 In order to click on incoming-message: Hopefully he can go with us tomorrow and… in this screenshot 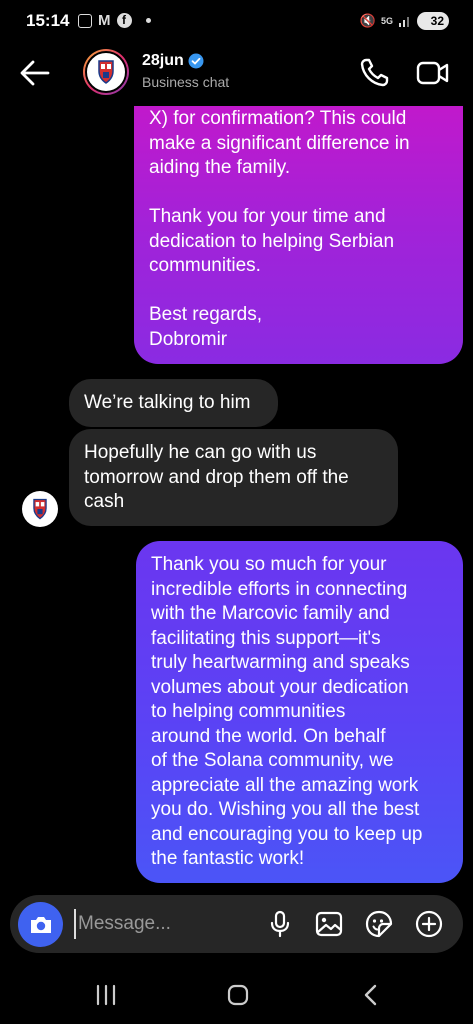, I will do `click(233, 477)`.